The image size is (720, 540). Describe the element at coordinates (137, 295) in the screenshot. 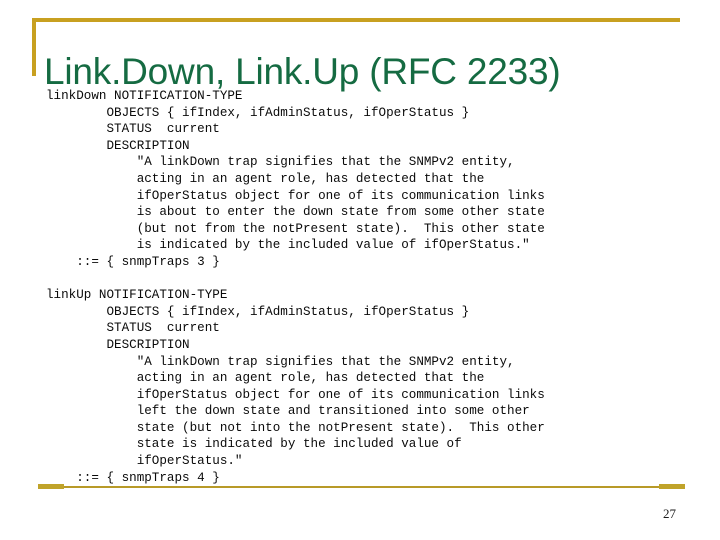

I see `code-line: linkUp NOTIFICATION-TYPE` at that location.